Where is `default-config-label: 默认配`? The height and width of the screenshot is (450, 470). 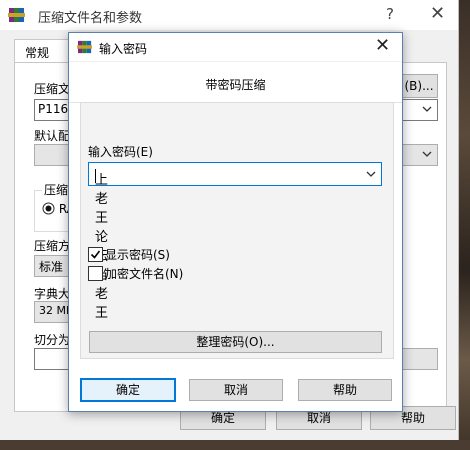 default-config-label: 默认配 is located at coordinates (52, 136).